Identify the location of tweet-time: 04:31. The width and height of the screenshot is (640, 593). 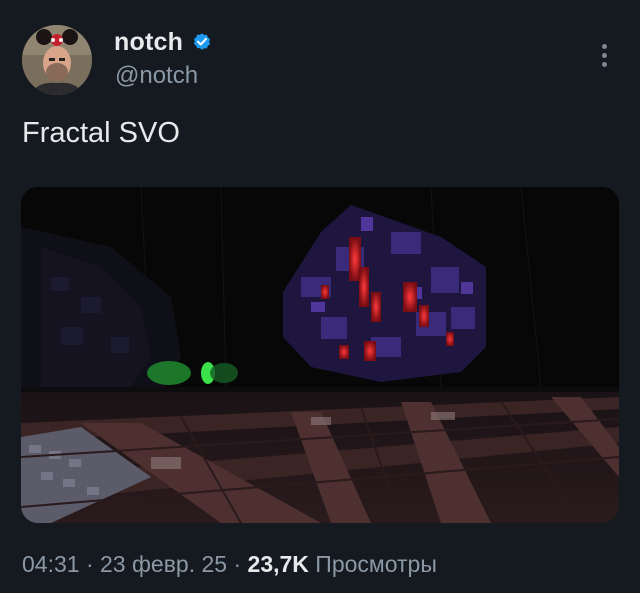
(51, 564).